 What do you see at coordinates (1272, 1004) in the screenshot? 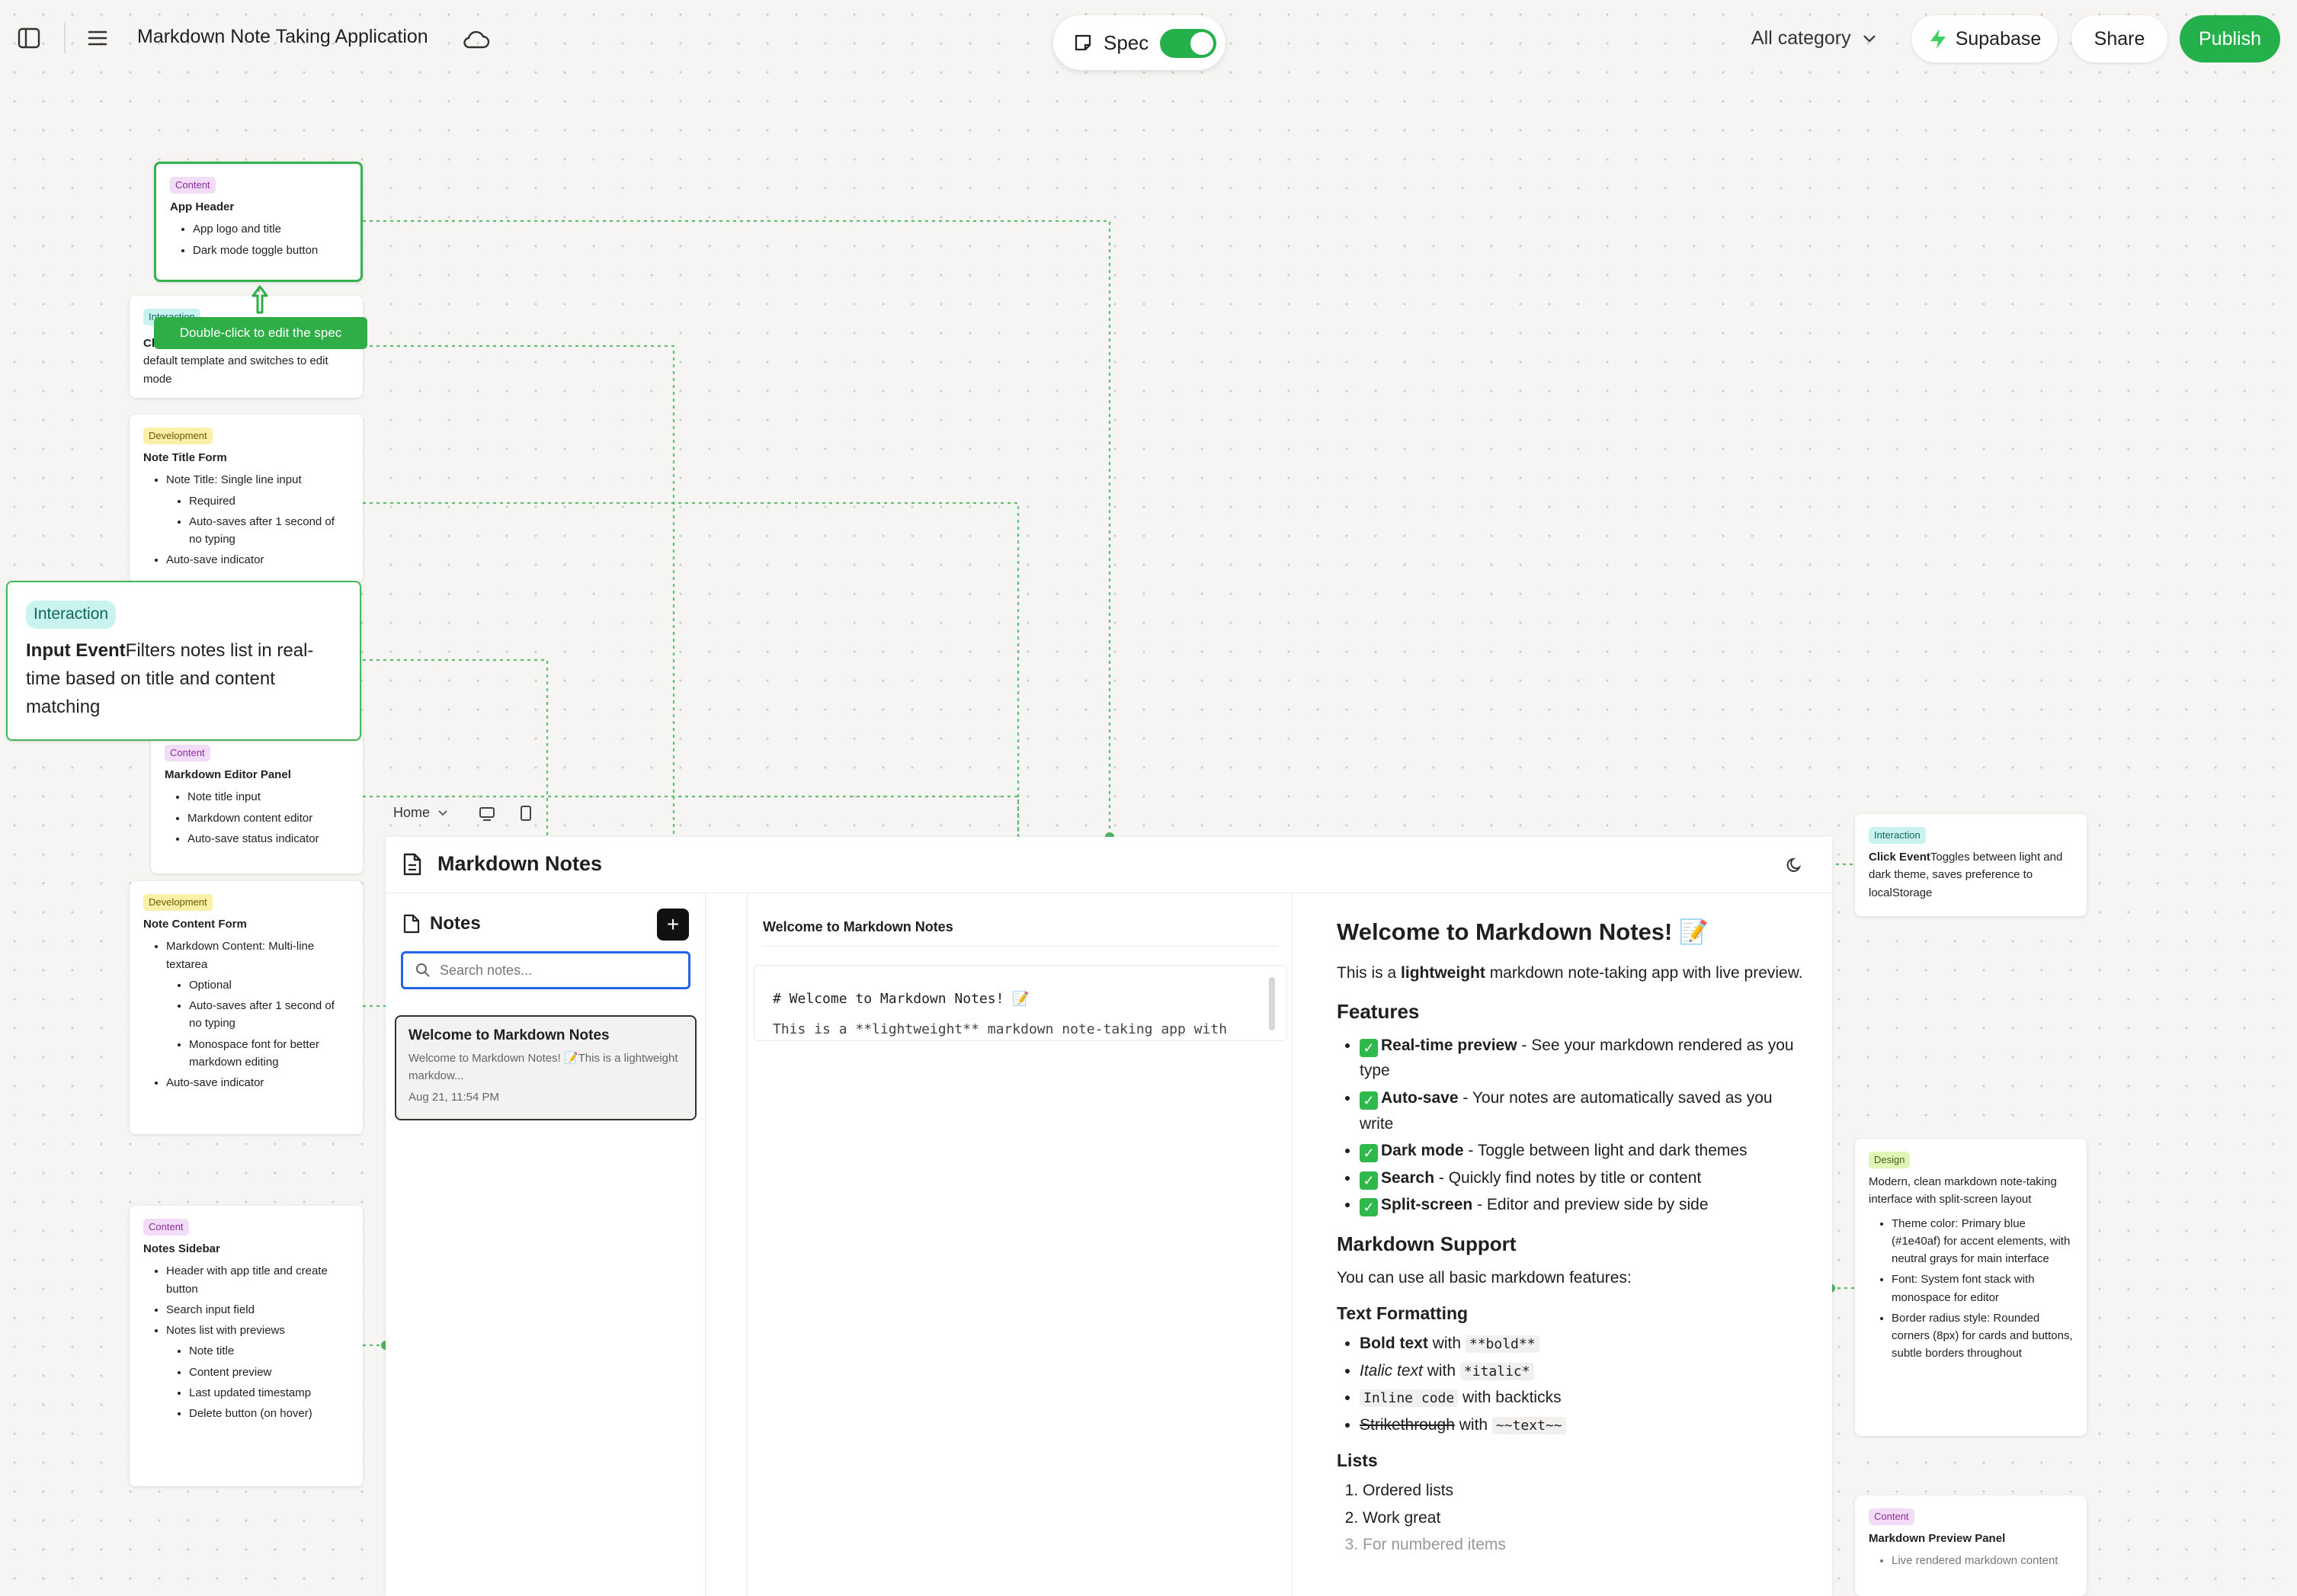
I see `editor-scrollbar` at bounding box center [1272, 1004].